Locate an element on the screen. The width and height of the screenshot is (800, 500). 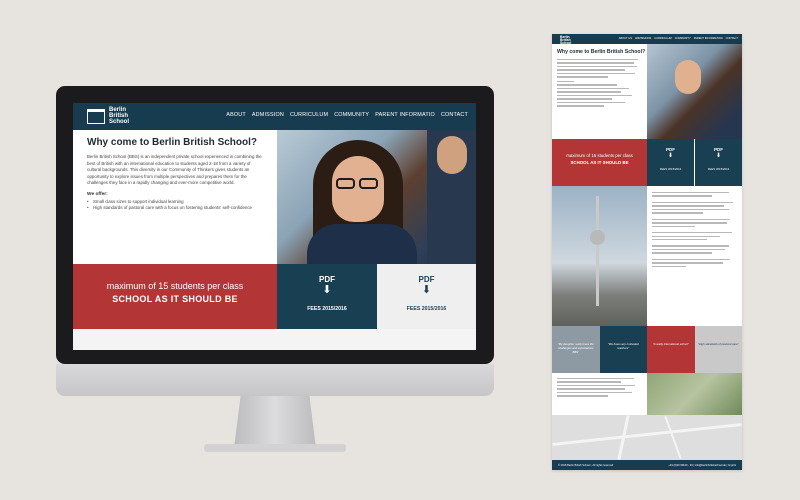
preview-nav-parent-information: PARENT INFORMATION is located at coordinates (708, 38).